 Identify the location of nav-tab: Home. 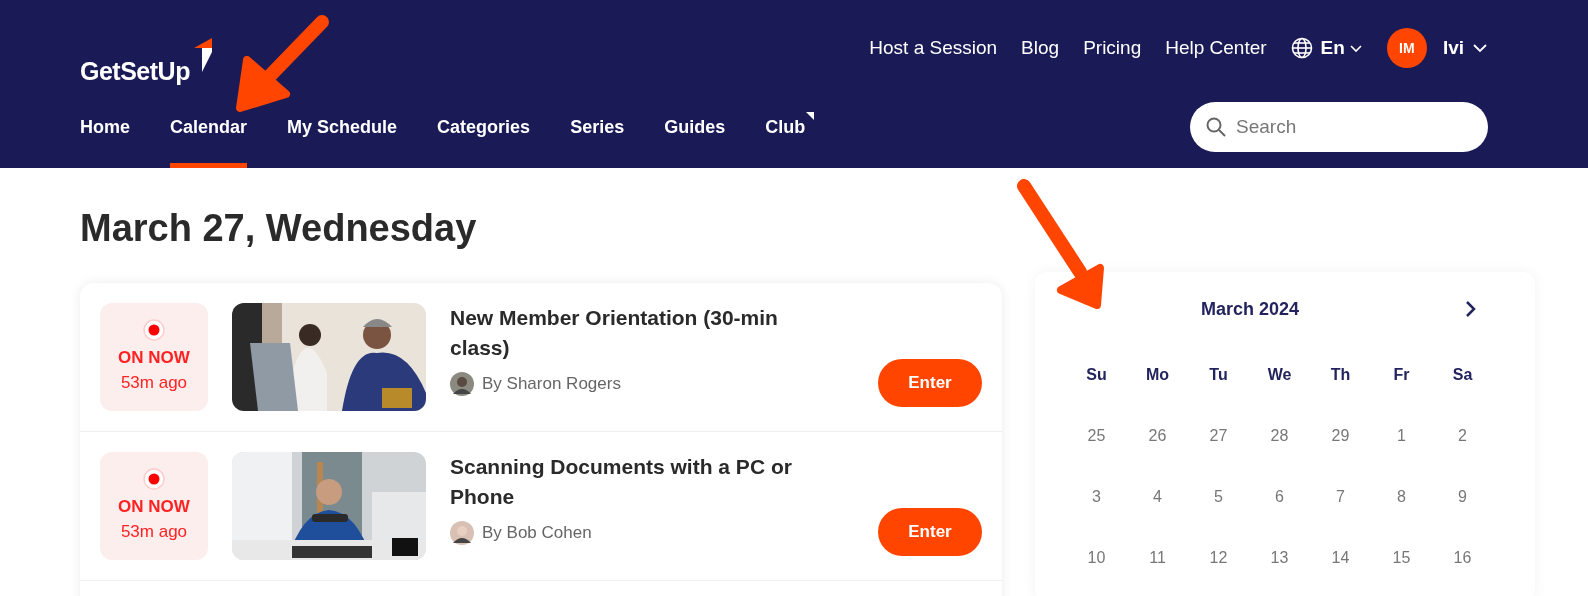
(105, 141).